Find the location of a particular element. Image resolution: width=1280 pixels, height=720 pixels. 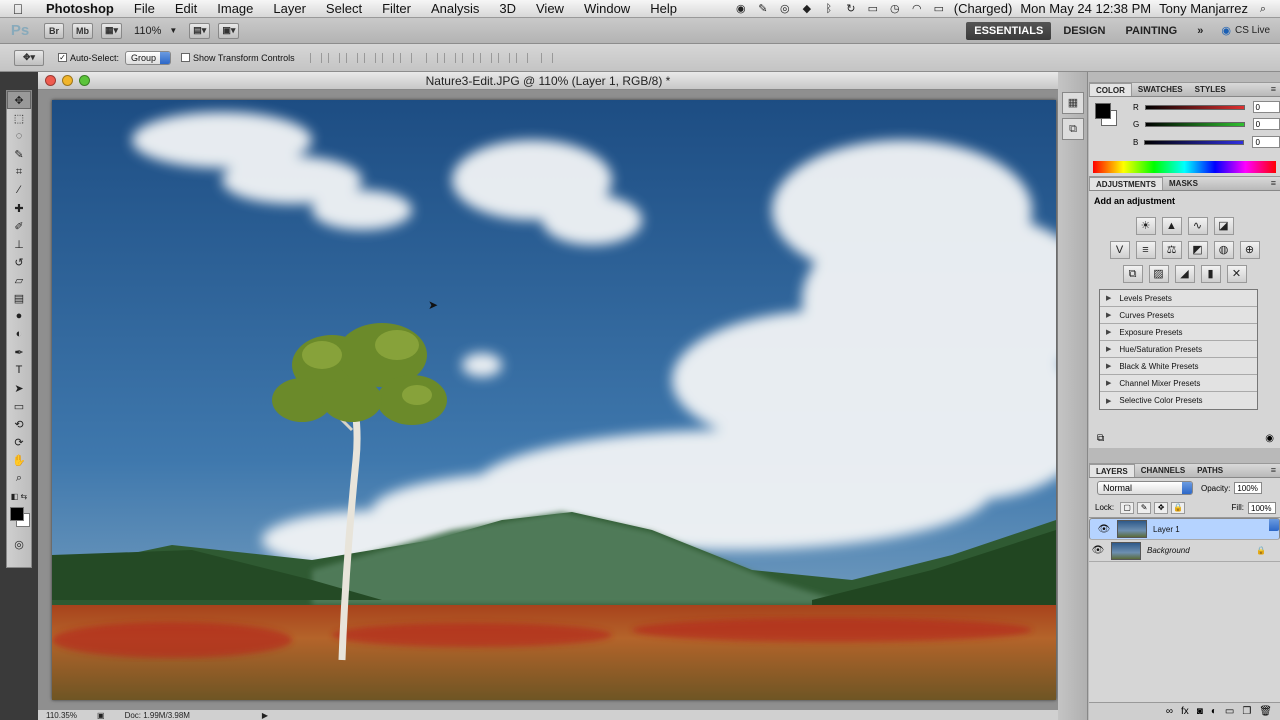

crop-tool-icon: ⌗ is located at coordinates (19, 172).